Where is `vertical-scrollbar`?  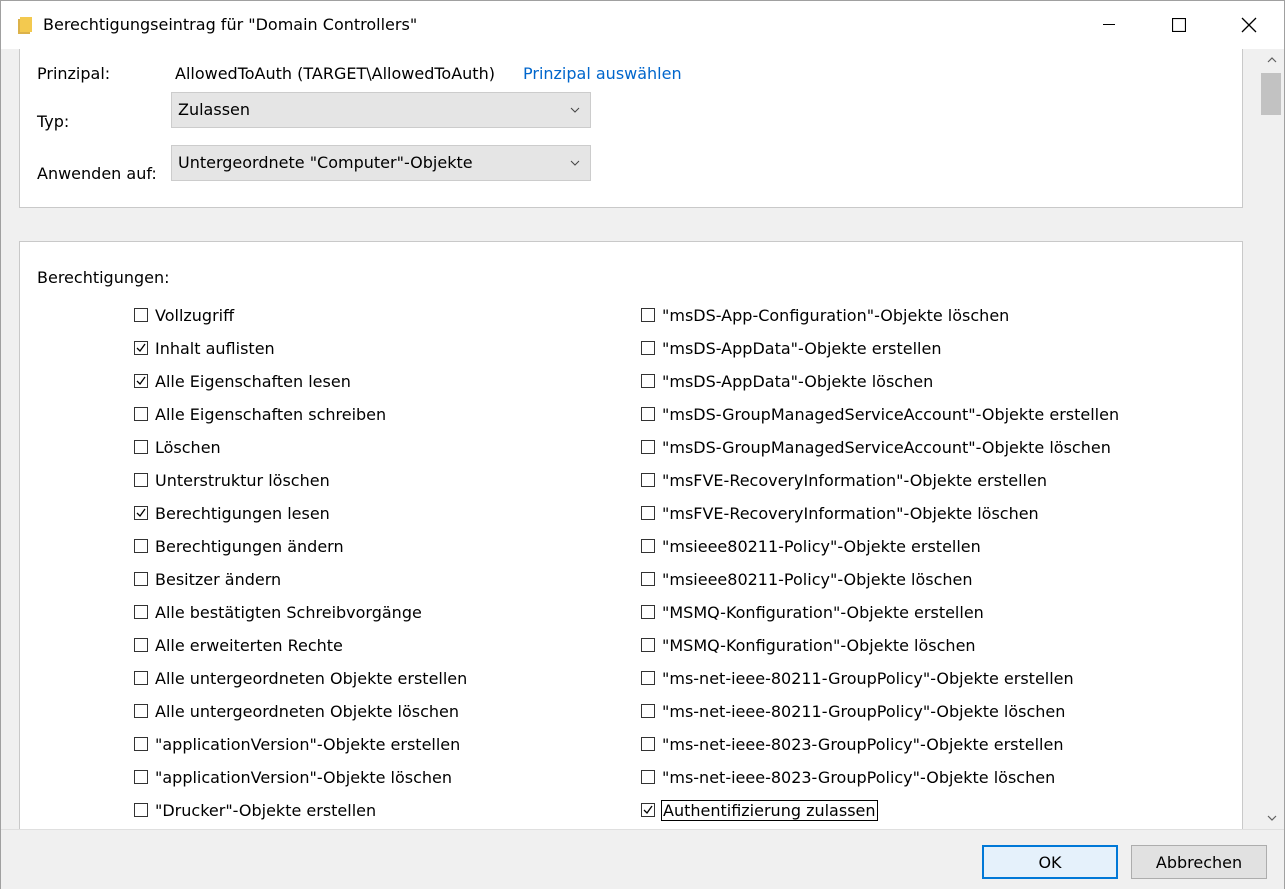 vertical-scrollbar is located at coordinates (1271, 439).